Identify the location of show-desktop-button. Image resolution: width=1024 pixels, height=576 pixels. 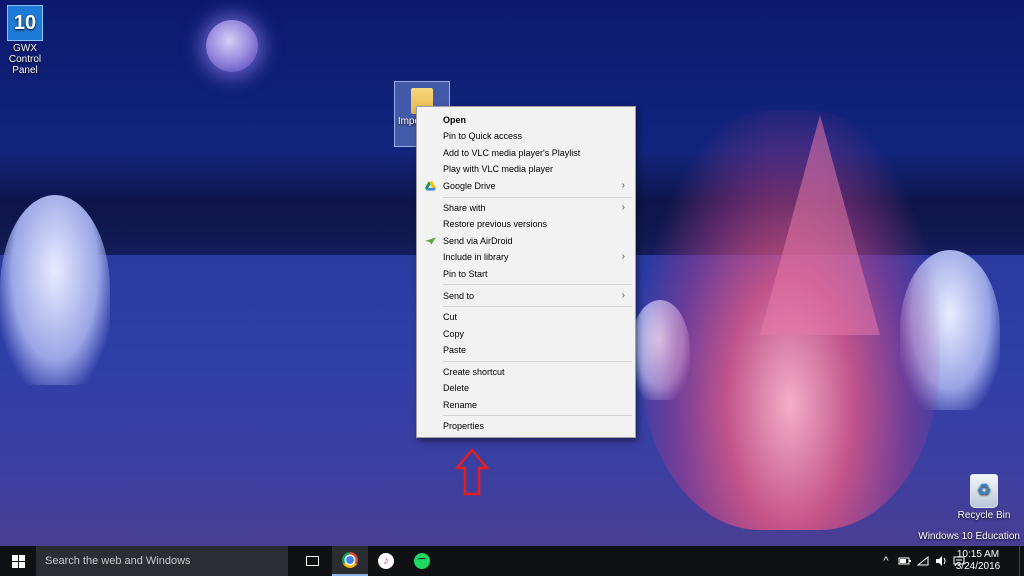
(1021, 561).